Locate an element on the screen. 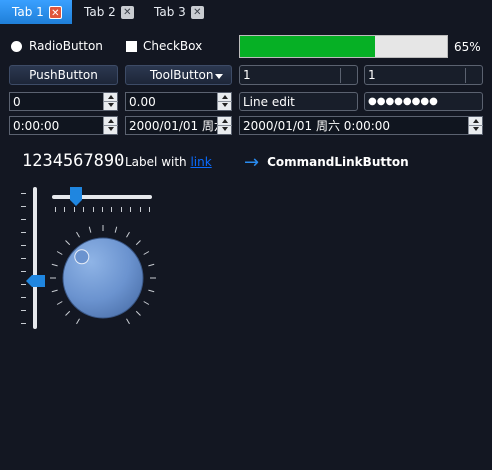 The image size is (492, 470). date-edit: 2000/01/01 周六 is located at coordinates (178, 125).